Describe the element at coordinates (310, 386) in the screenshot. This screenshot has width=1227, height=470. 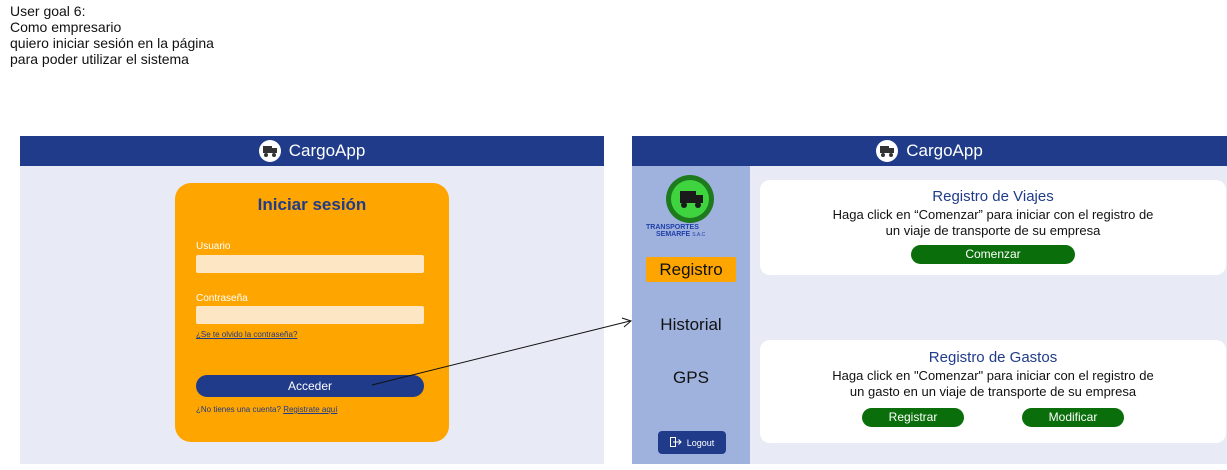
I see `login-button: Acceder` at that location.